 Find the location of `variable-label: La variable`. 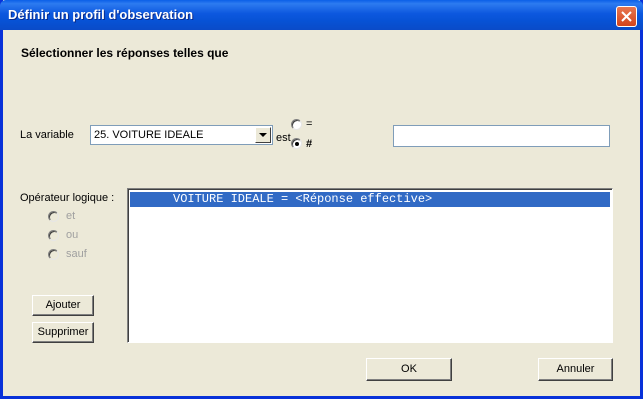

variable-label: La variable is located at coordinates (47, 135).